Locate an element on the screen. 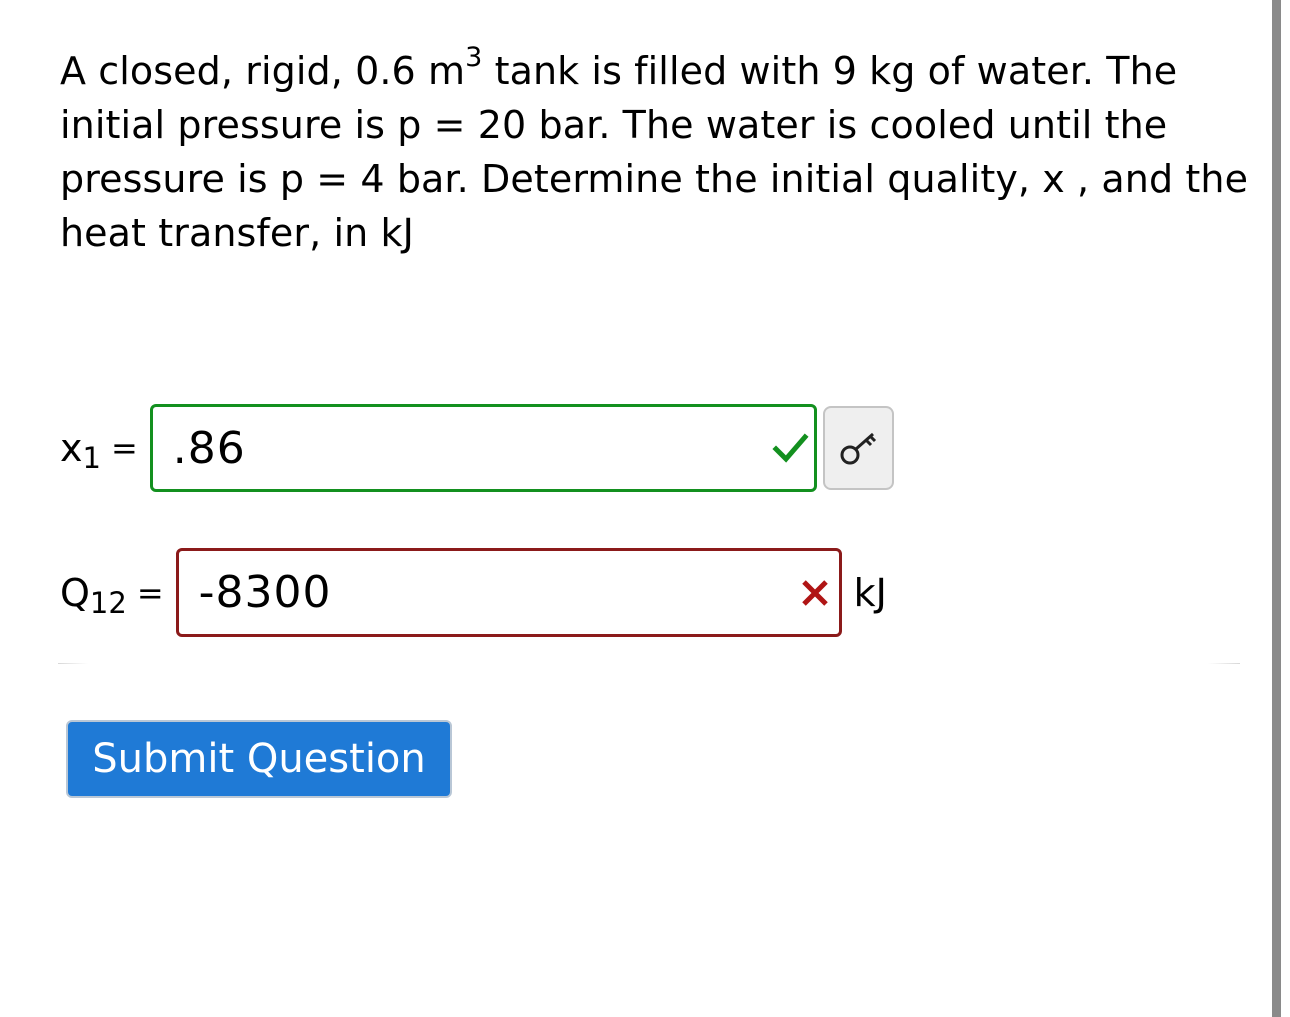 This screenshot has height=1017, width=1290. x-icon is located at coordinates (814, 592).